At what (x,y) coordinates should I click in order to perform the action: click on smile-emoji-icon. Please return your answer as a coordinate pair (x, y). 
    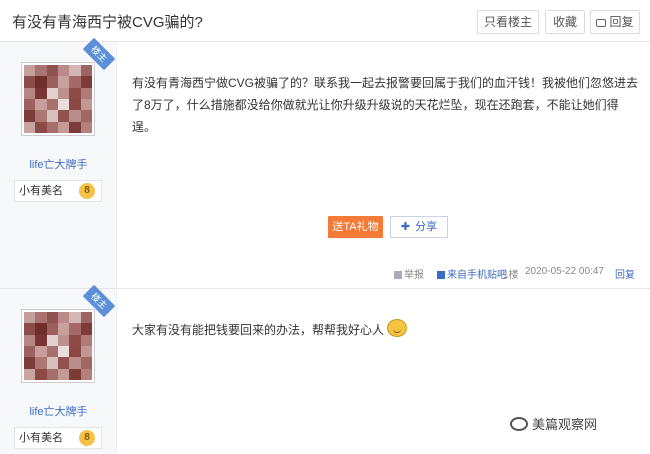
    Looking at the image, I should click on (397, 328).